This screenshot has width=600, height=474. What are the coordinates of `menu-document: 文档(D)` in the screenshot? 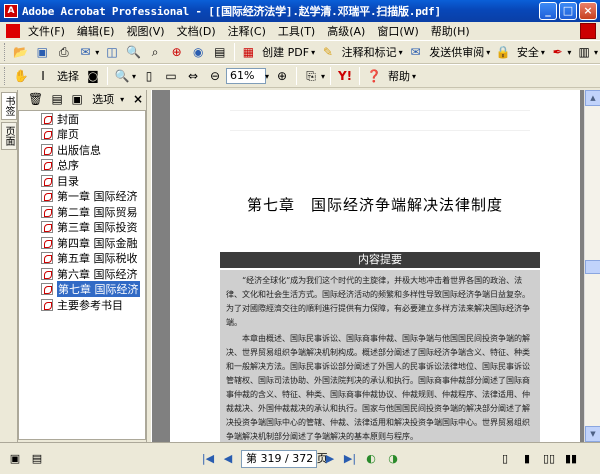 It's located at (196, 31).